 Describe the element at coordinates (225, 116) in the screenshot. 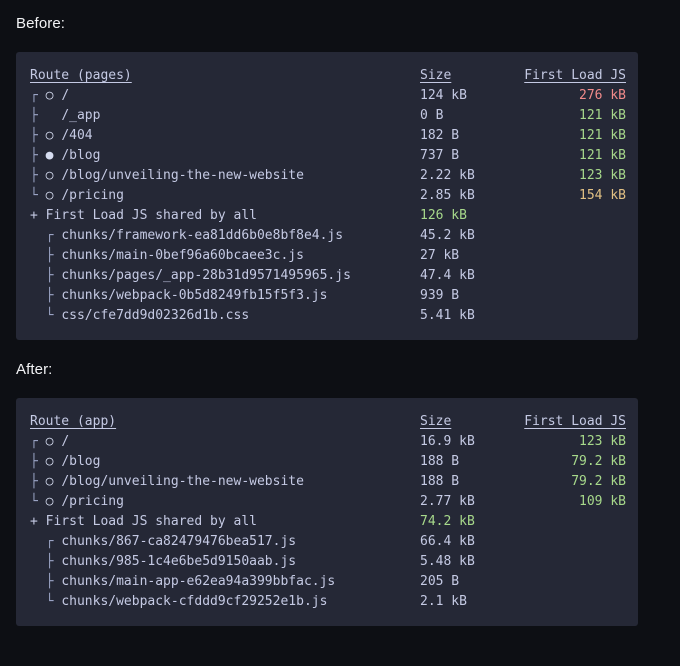

I see `route-cell: ├ /_app` at that location.